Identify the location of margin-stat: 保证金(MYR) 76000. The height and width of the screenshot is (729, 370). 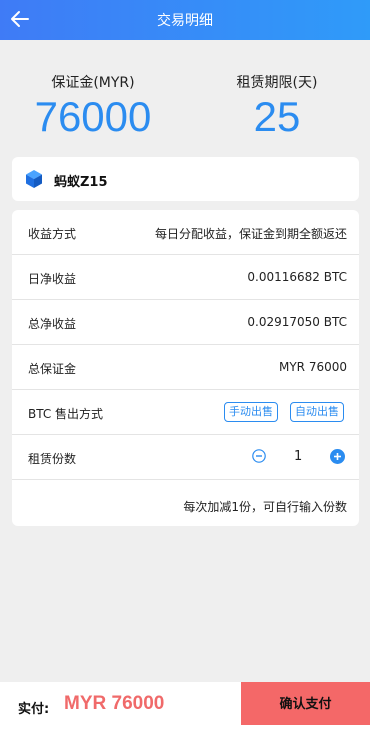
(93, 106).